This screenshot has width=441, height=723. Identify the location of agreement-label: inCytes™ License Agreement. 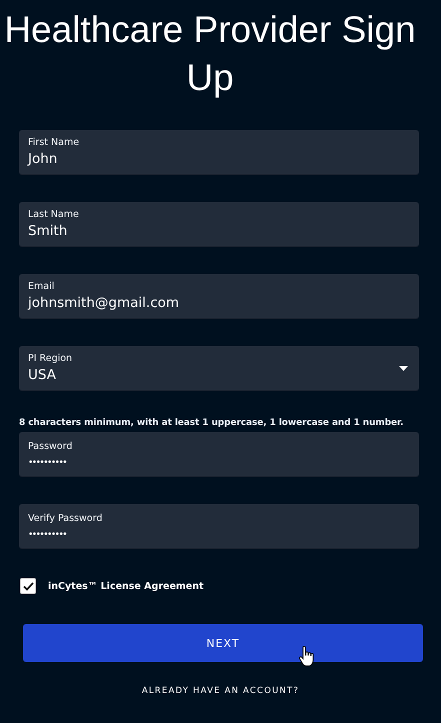
(126, 586).